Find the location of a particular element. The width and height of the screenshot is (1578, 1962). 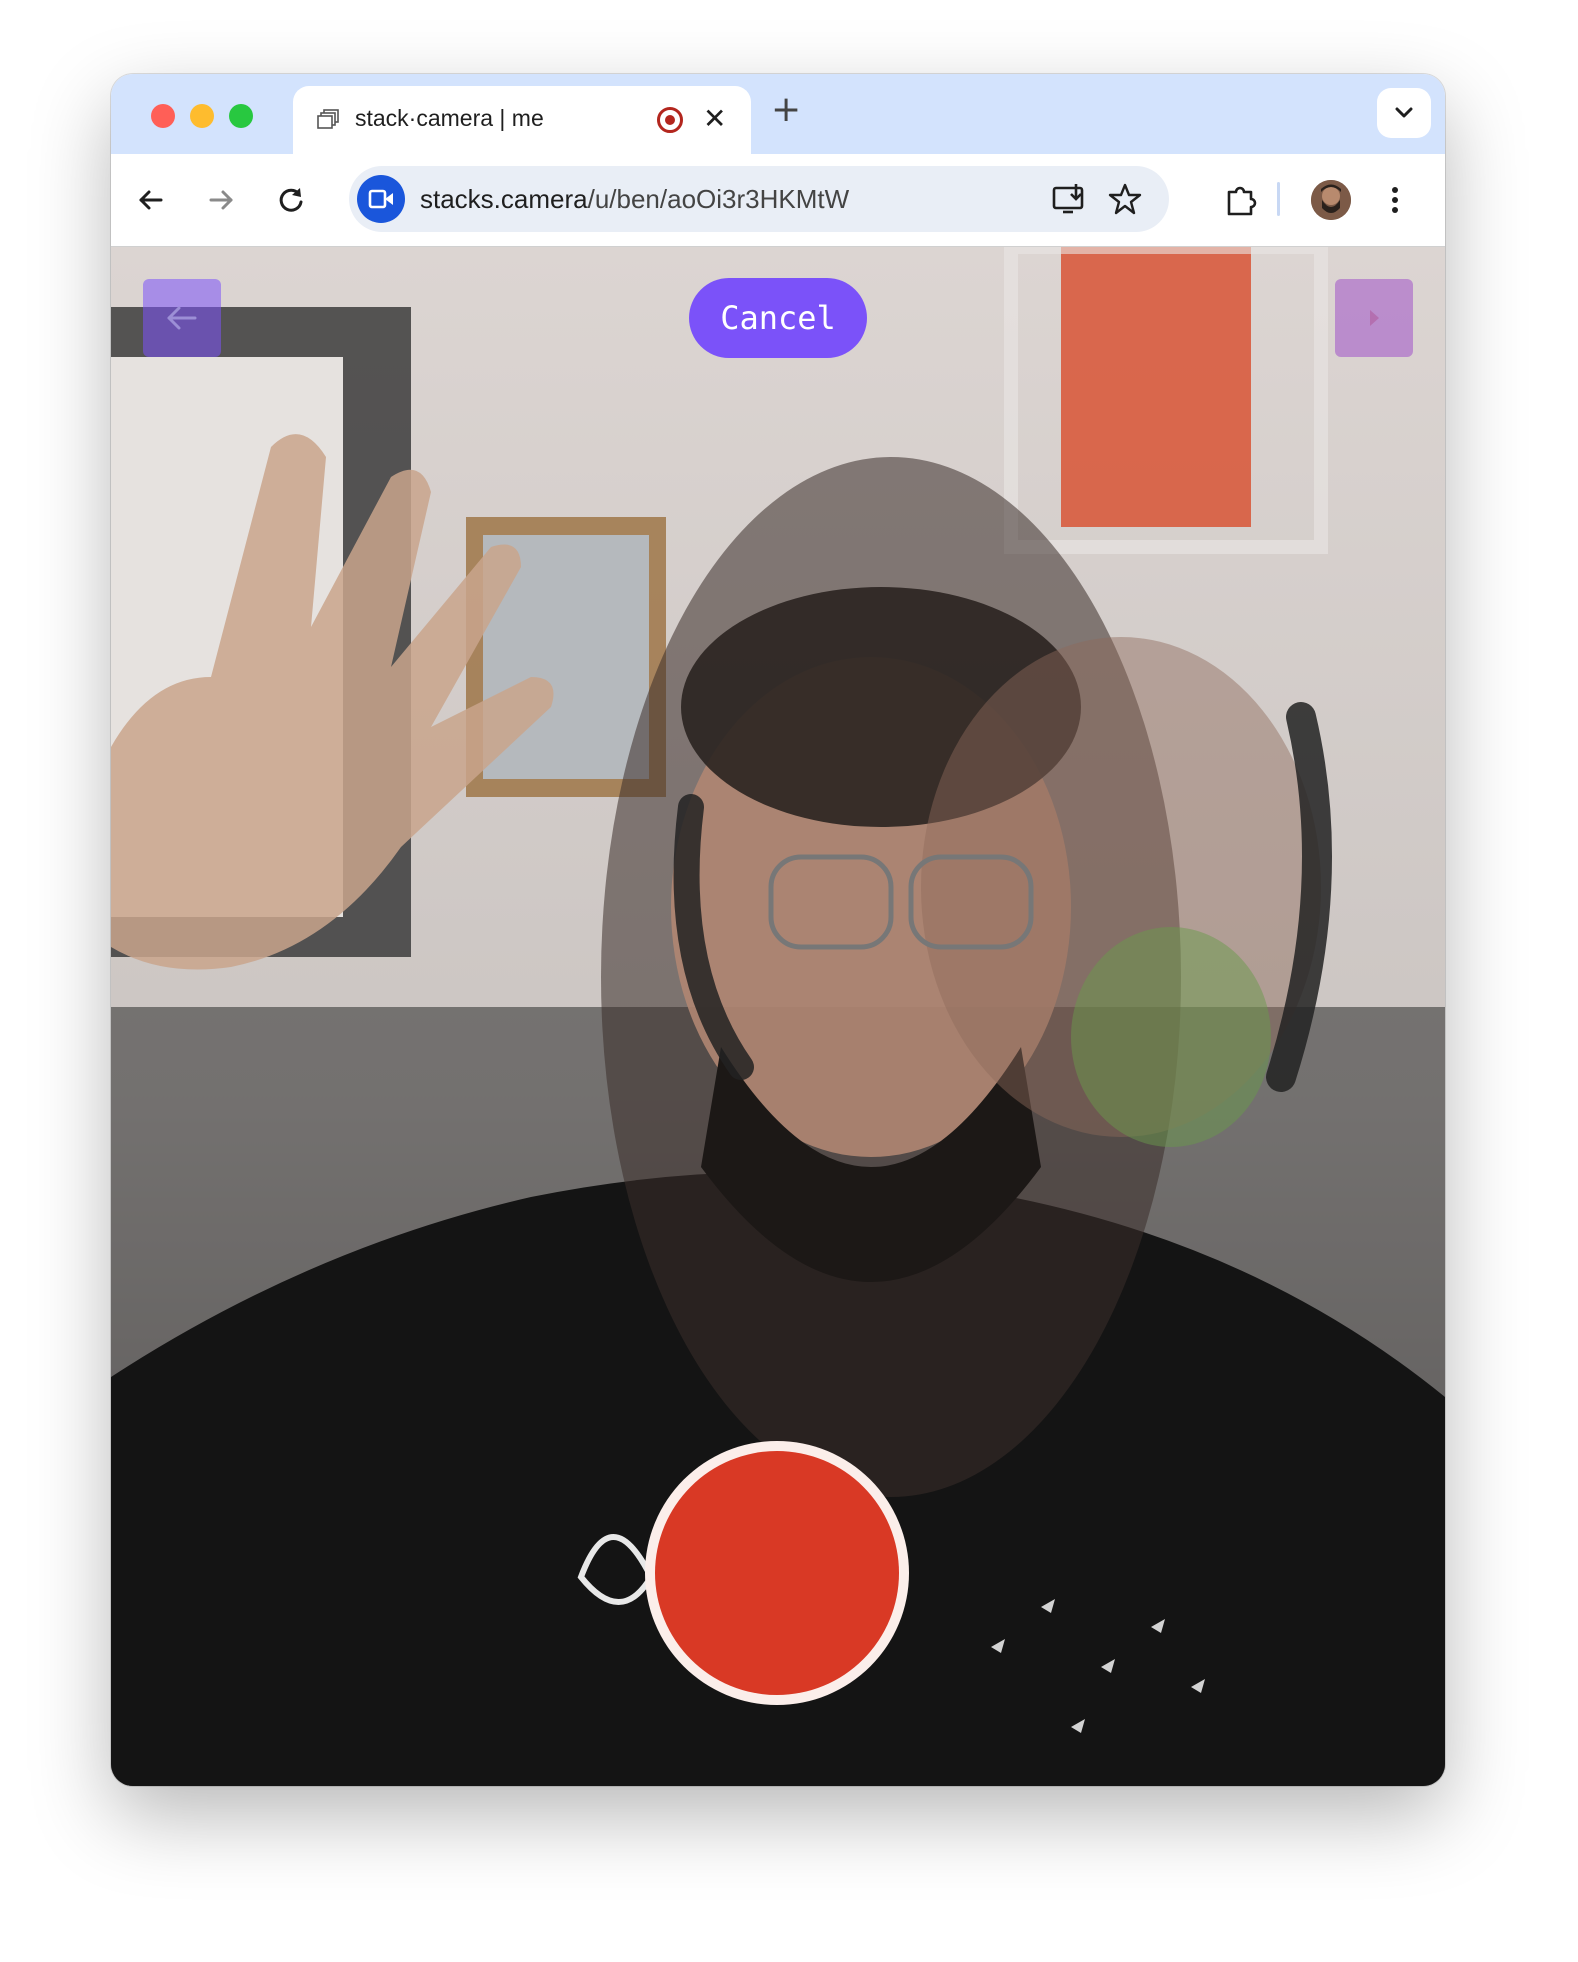

cancel-button: Cancel is located at coordinates (778, 318).